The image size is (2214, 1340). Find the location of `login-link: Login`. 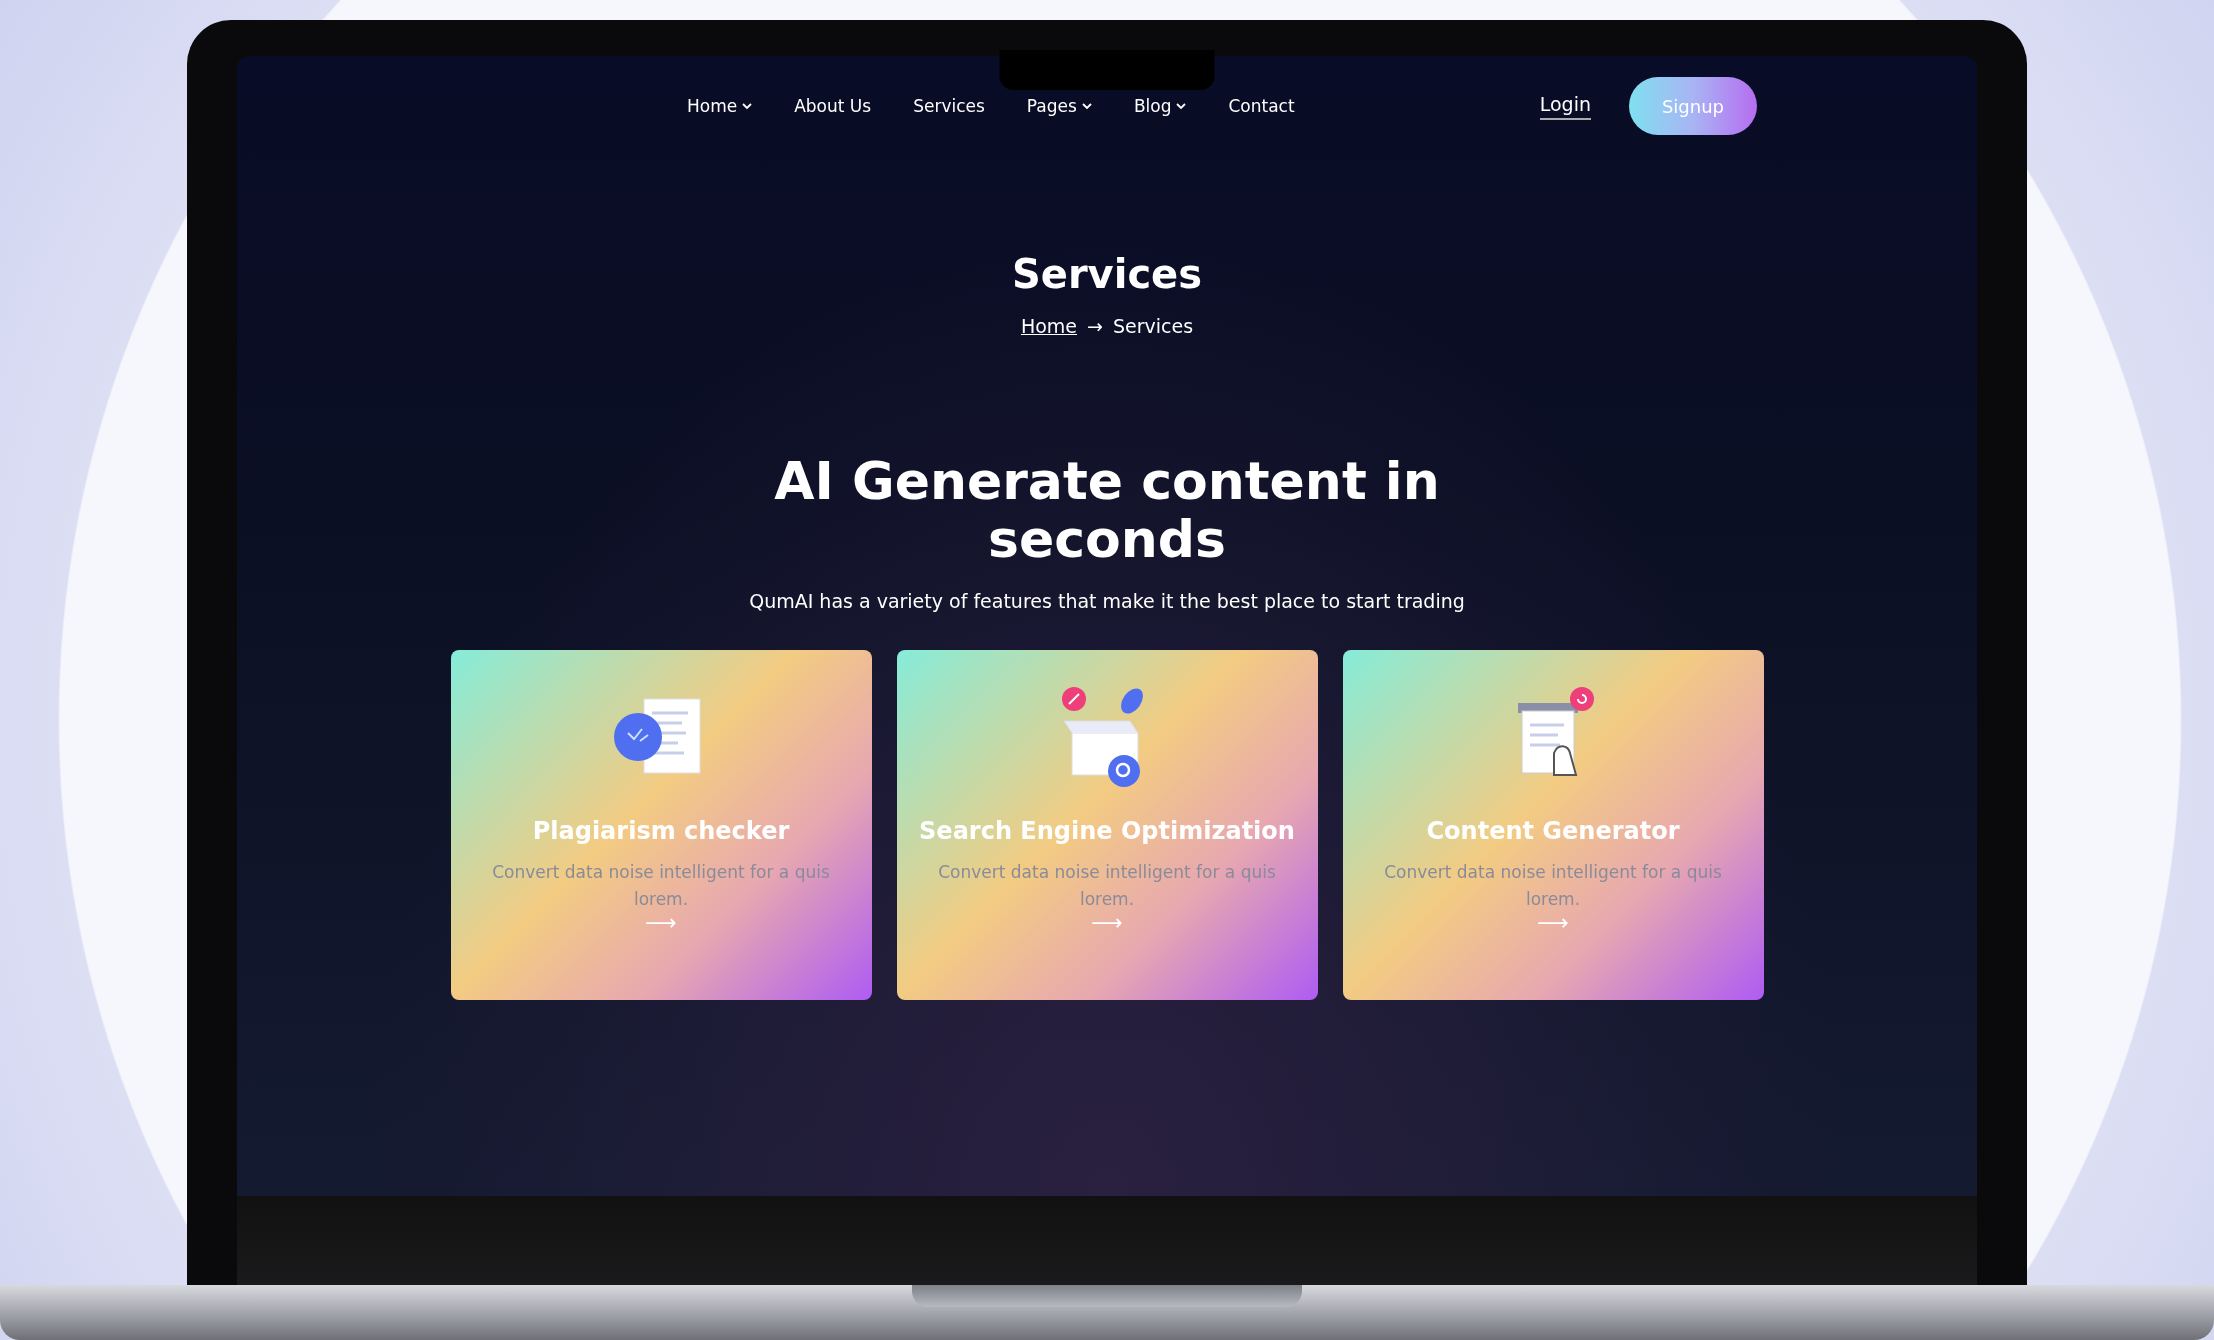

login-link: Login is located at coordinates (1565, 106).